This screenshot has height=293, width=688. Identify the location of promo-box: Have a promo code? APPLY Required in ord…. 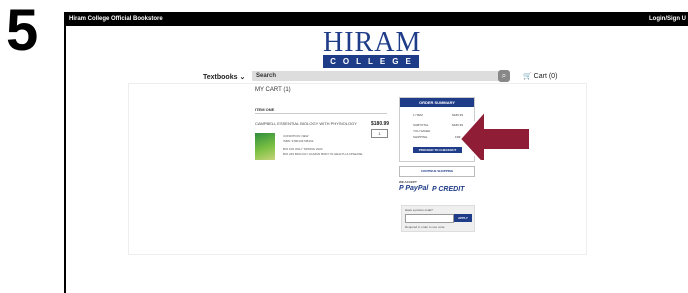
(438, 218).